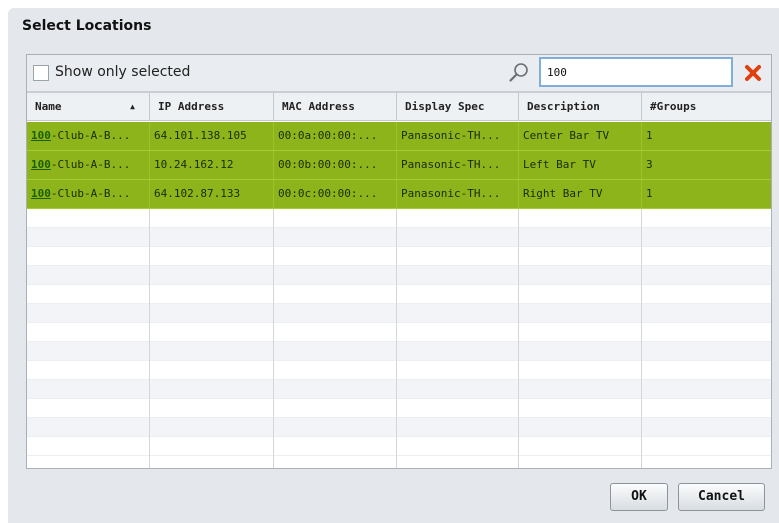 The height and width of the screenshot is (523, 779). Describe the element at coordinates (132, 106) in the screenshot. I see `sort-ascending-icon: ▲` at that location.